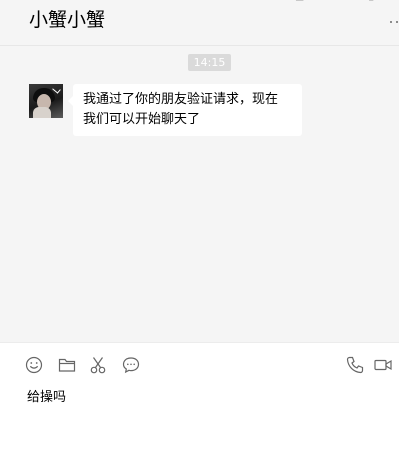 The image size is (399, 454). Describe the element at coordinates (369, 3) in the screenshot. I see `window-control-icon: └` at that location.